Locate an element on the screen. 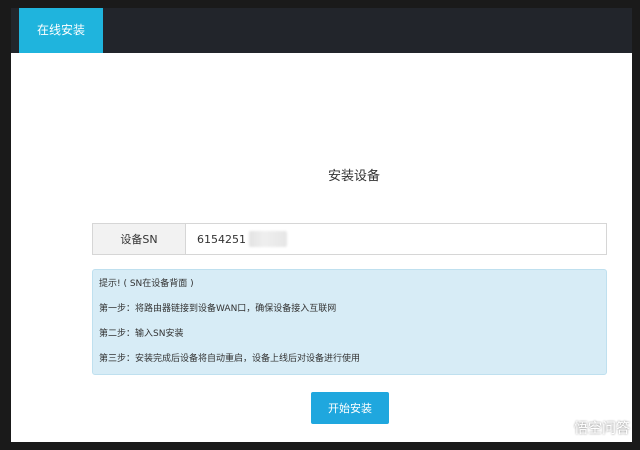 This screenshot has width=640, height=450. hint-step-3: 第三步：安装完成后设备将自动重启，设备上线后对设备进行使用 is located at coordinates (230, 359).